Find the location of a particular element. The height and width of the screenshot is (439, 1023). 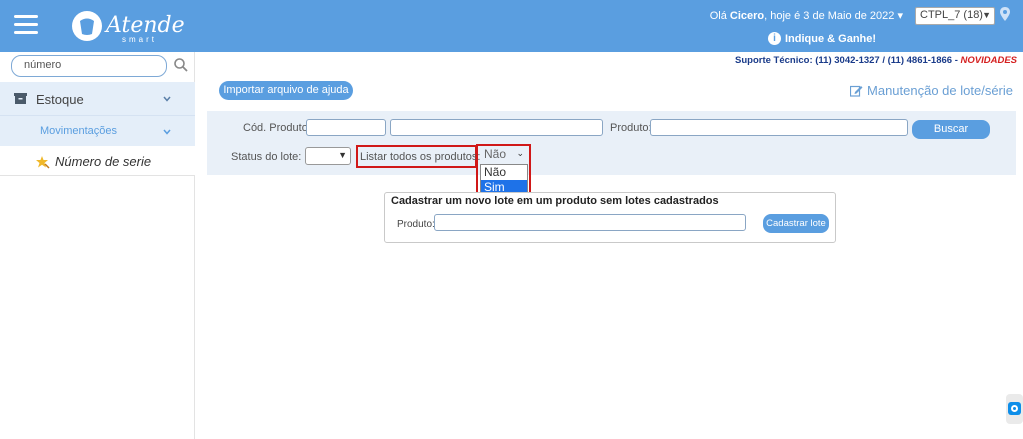

register-produto-label: Produto: is located at coordinates (416, 224).